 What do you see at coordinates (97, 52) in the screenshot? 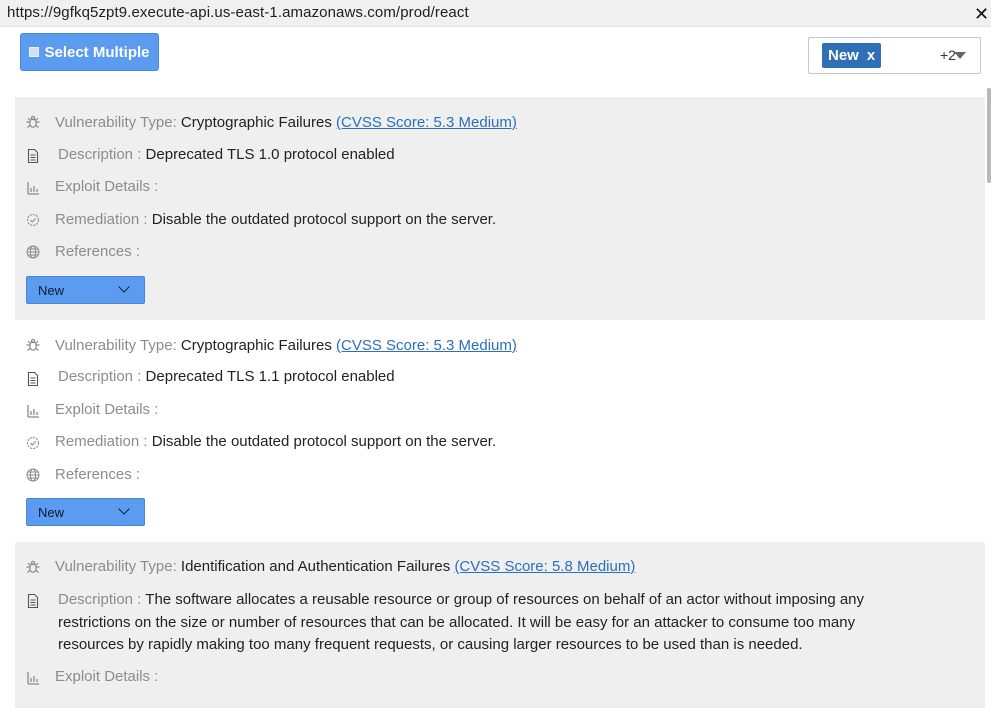
I see `select-multiple-label: Select Multiple` at bounding box center [97, 52].